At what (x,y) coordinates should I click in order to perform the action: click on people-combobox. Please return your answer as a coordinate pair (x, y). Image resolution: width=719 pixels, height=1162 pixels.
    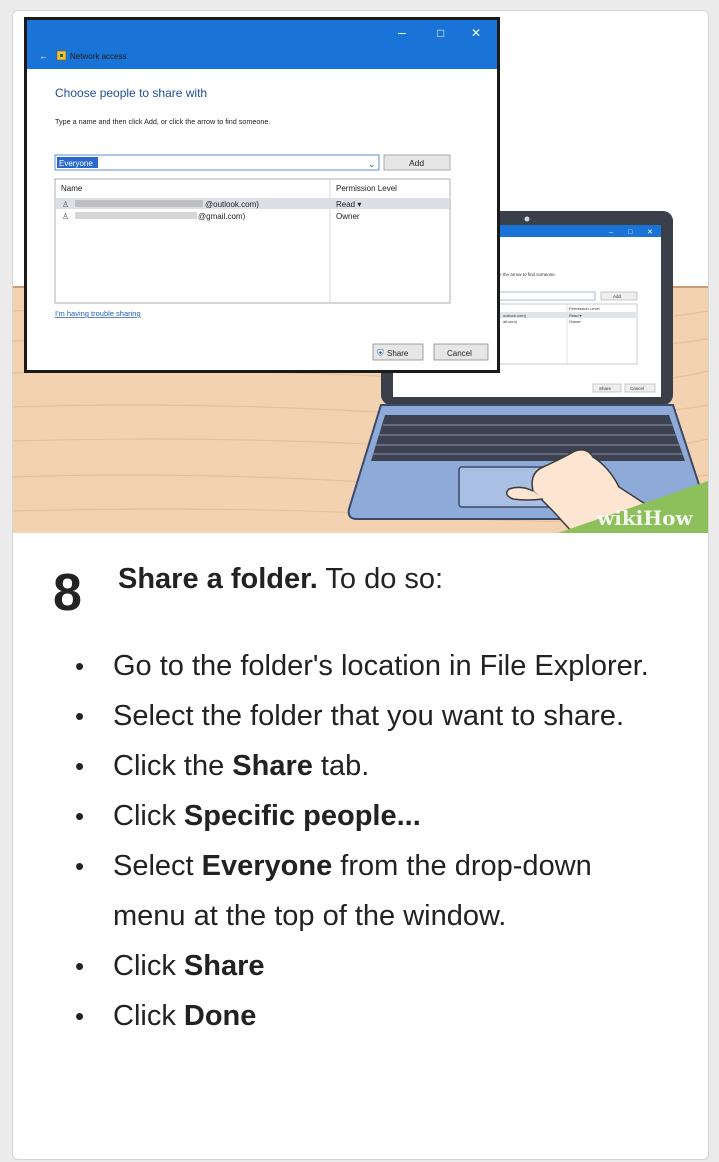
    Looking at the image, I should click on (217, 162).